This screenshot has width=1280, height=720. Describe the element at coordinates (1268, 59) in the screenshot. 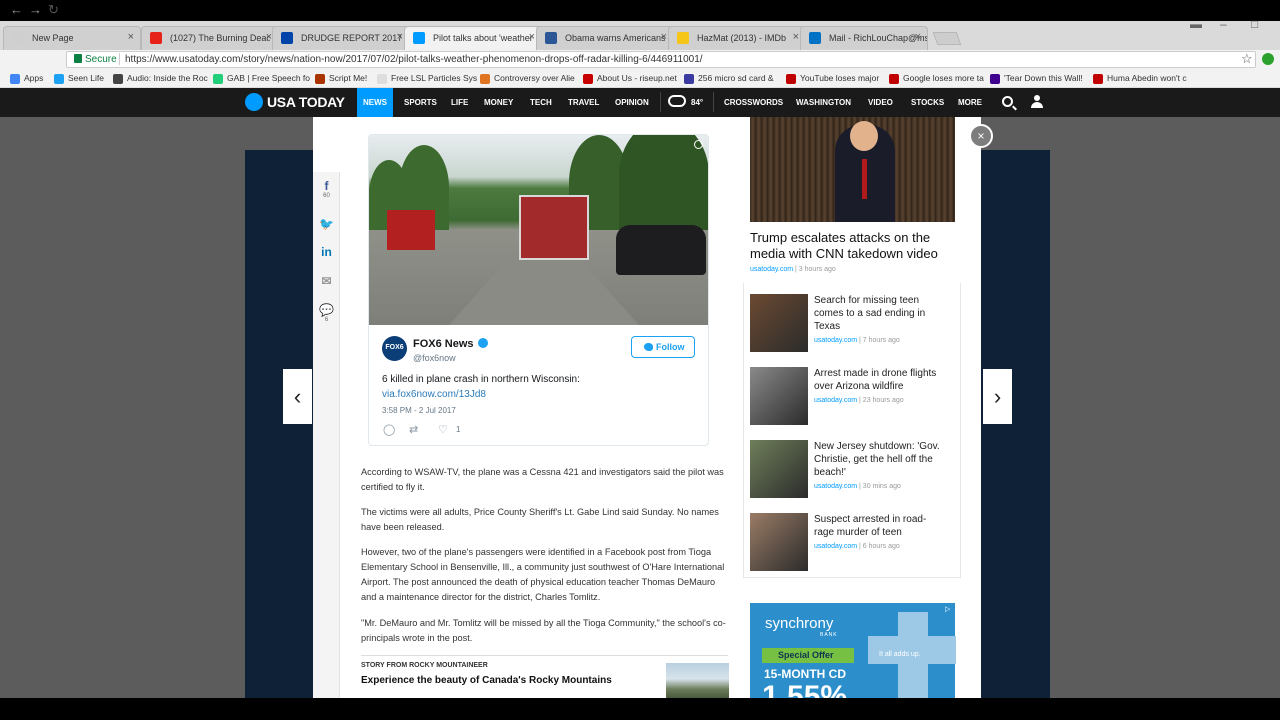

I see `extension-icon` at that location.